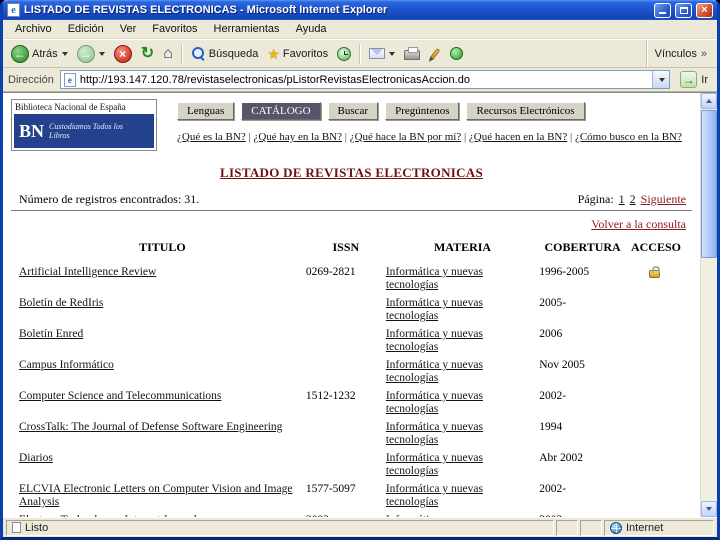 The height and width of the screenshot is (540, 720). Describe the element at coordinates (456, 53) in the screenshot. I see `messenger-button` at that location.